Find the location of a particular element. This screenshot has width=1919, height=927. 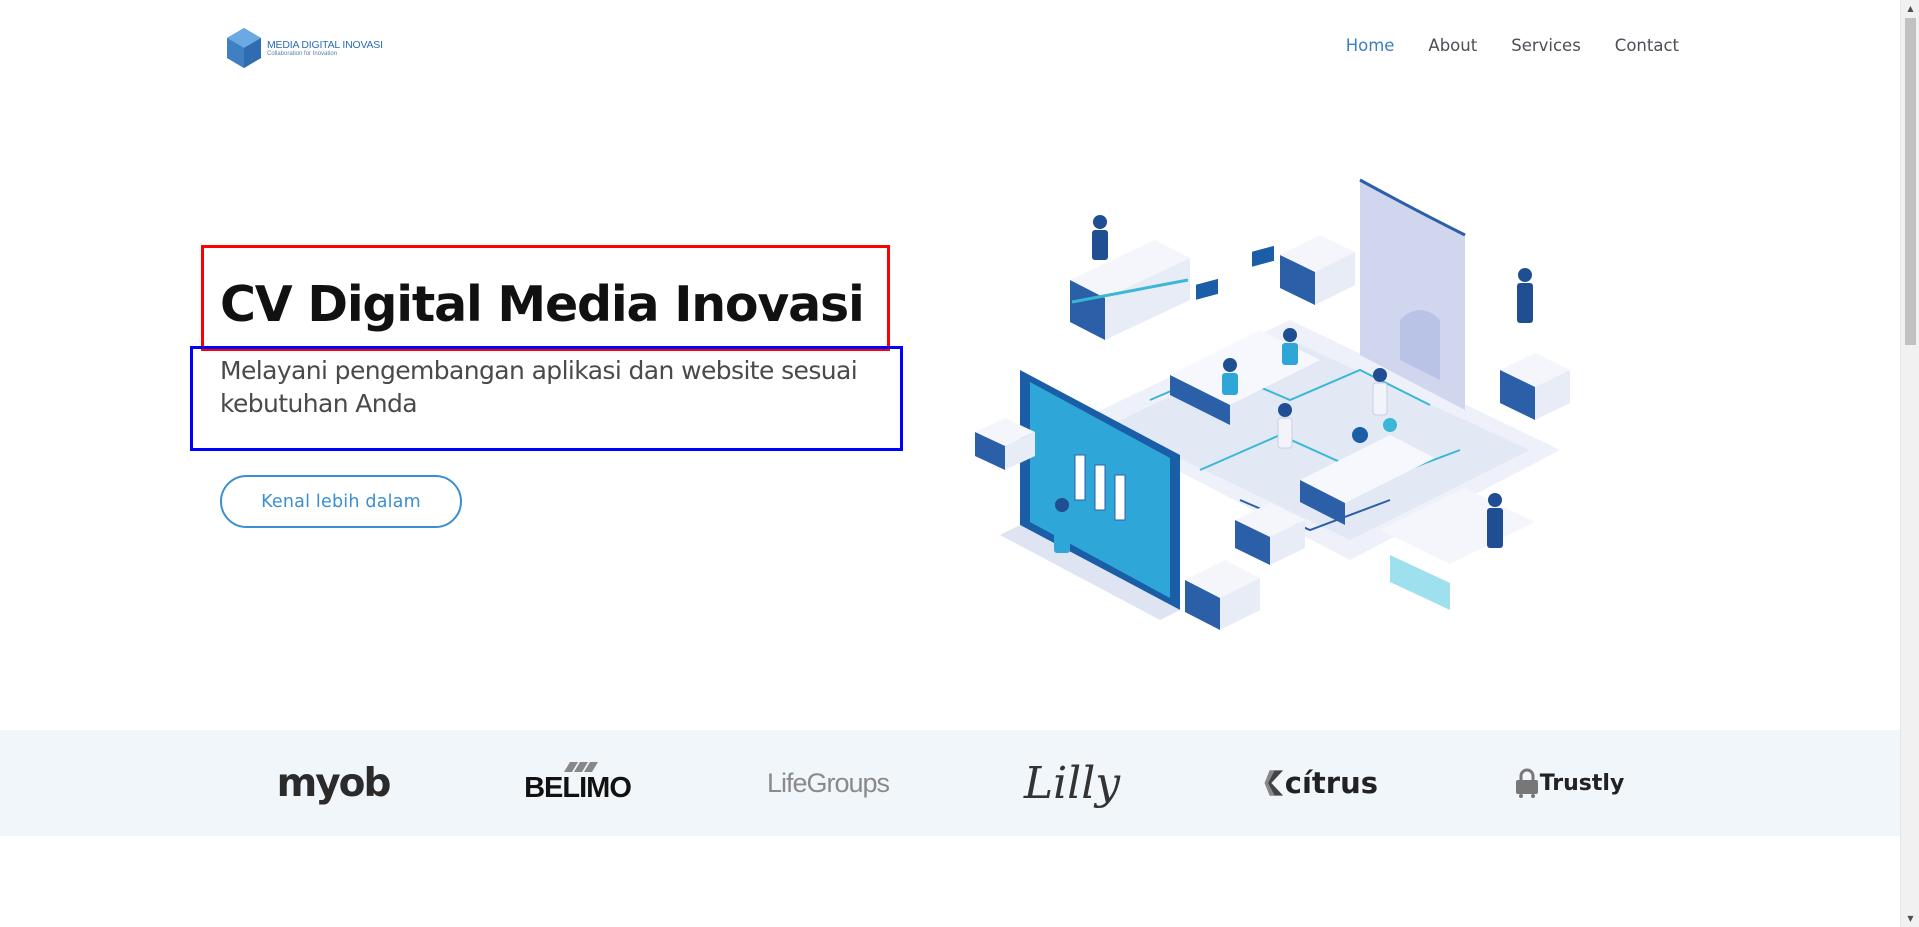

client-logo-lilly: Lilly is located at coordinates (1072, 783).